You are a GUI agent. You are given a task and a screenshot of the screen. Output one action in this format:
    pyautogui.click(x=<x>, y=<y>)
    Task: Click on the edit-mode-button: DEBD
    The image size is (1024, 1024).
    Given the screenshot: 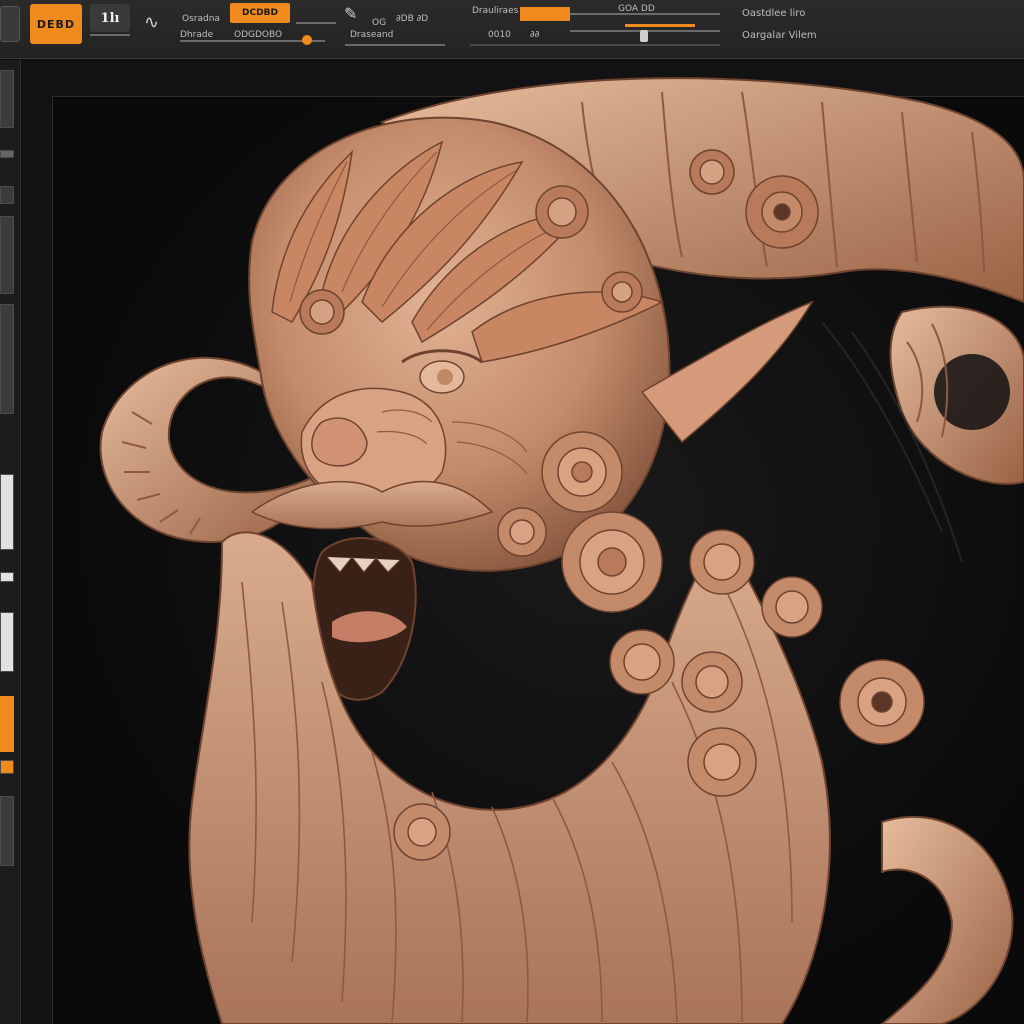 What is the action you would take?
    pyautogui.click(x=56, y=24)
    